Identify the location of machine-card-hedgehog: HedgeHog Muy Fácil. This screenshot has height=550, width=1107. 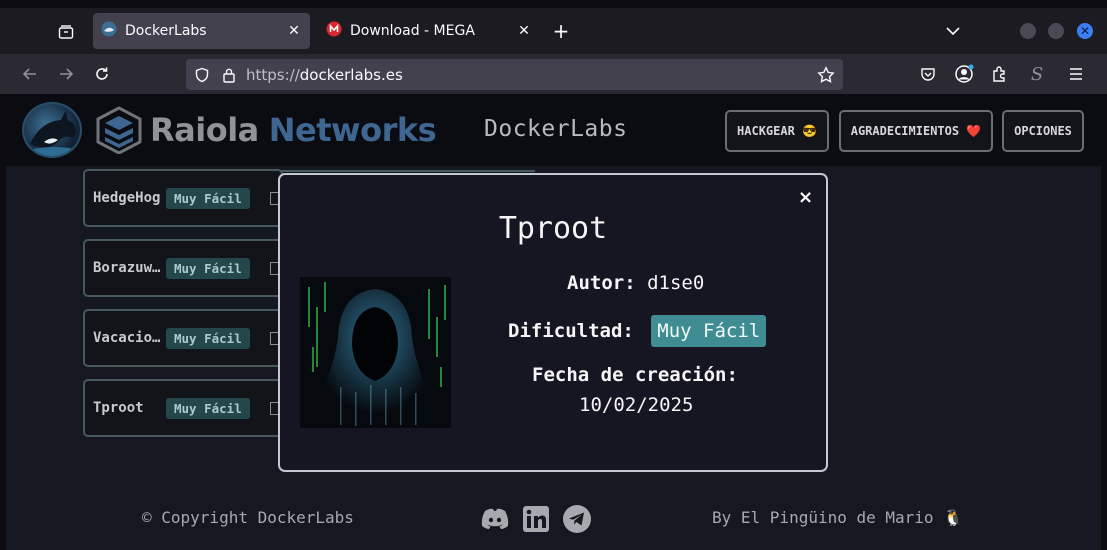
(183, 198).